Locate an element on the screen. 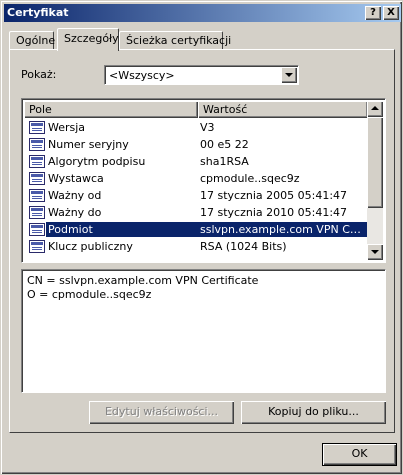 The image size is (403, 475). field-name: Klucz publiczny is located at coordinates (90, 246).